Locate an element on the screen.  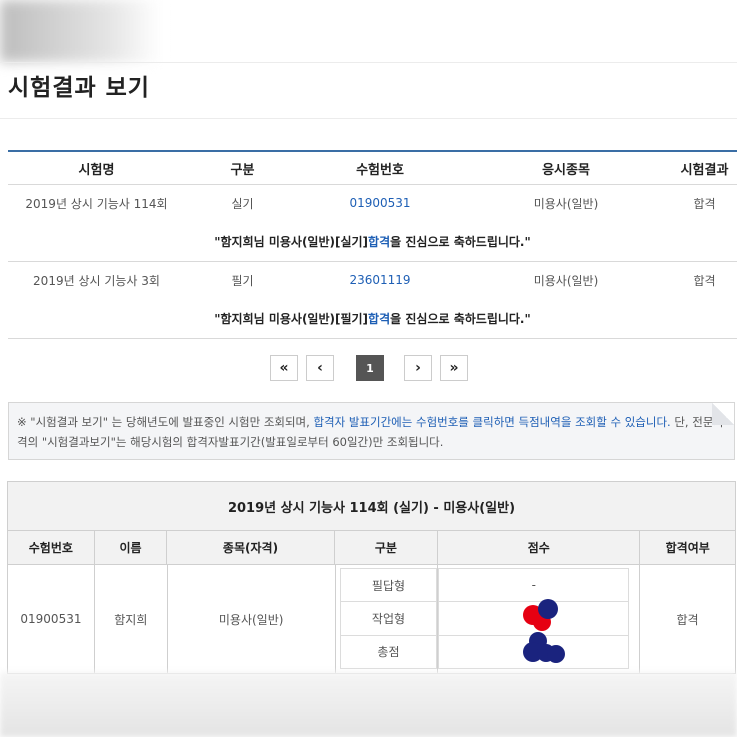
congrats-text: "함지희님 미용사(일반)[필기] is located at coordinates (291, 318).